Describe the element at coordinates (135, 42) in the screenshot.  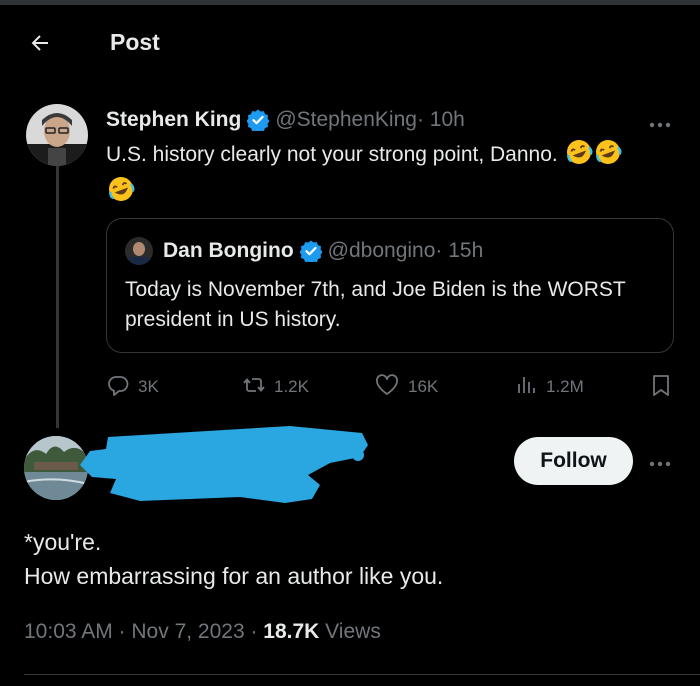
I see `page-title: Post` at that location.